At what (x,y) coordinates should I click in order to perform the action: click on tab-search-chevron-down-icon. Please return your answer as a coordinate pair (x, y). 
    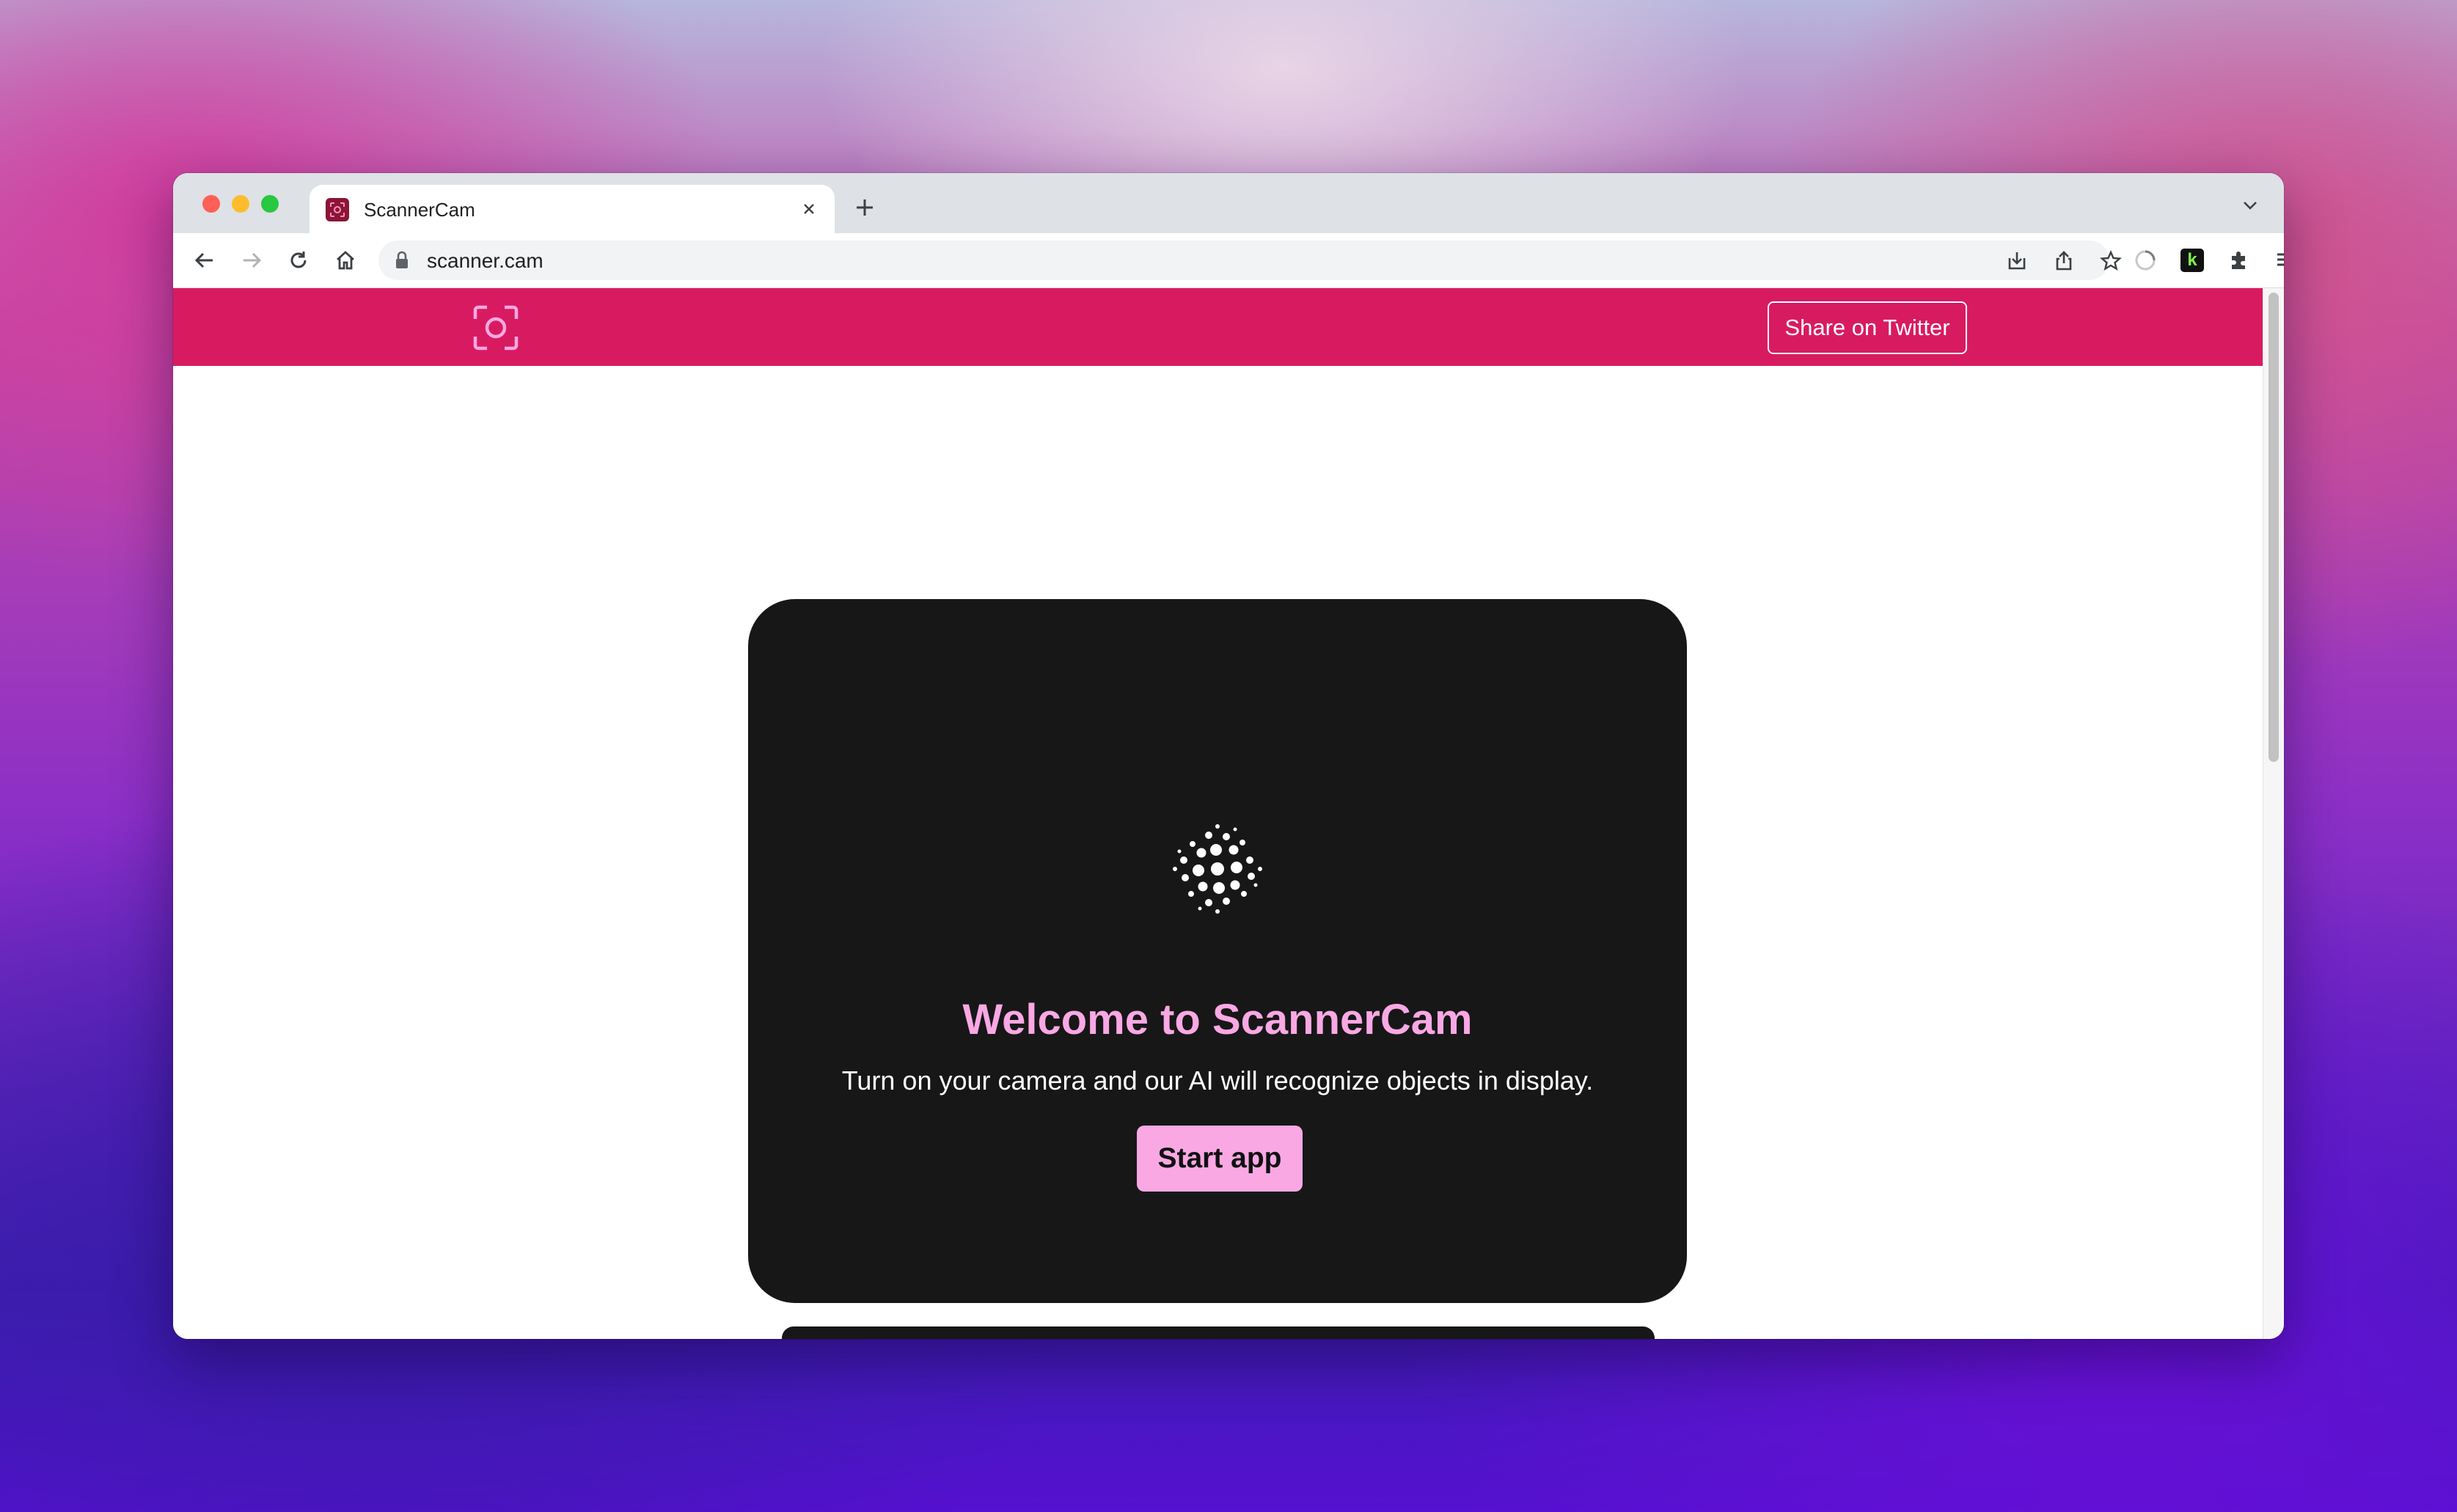
    Looking at the image, I should click on (2250, 205).